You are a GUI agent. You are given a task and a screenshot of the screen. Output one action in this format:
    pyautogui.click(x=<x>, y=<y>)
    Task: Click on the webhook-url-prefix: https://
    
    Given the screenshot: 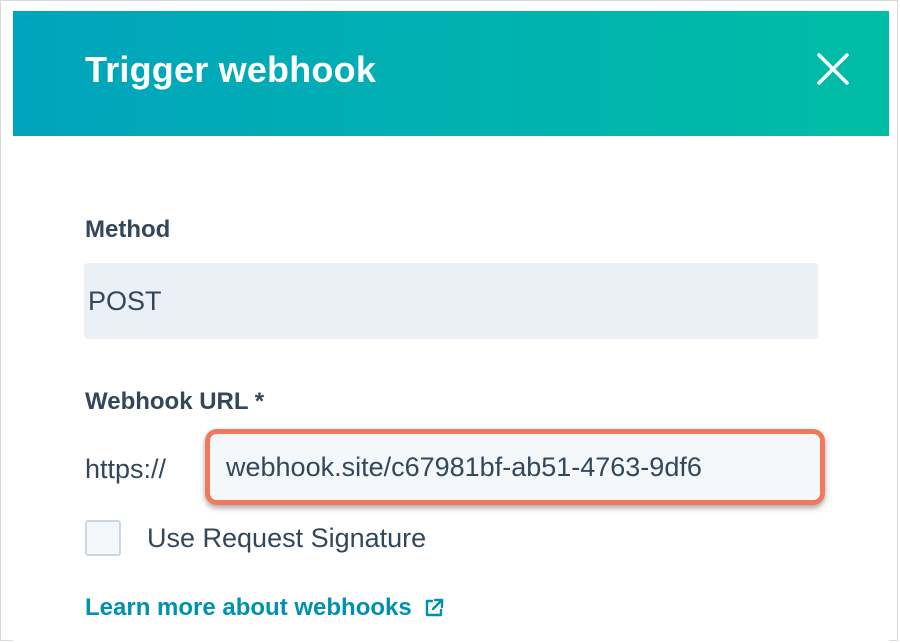 What is the action you would take?
    pyautogui.click(x=126, y=469)
    